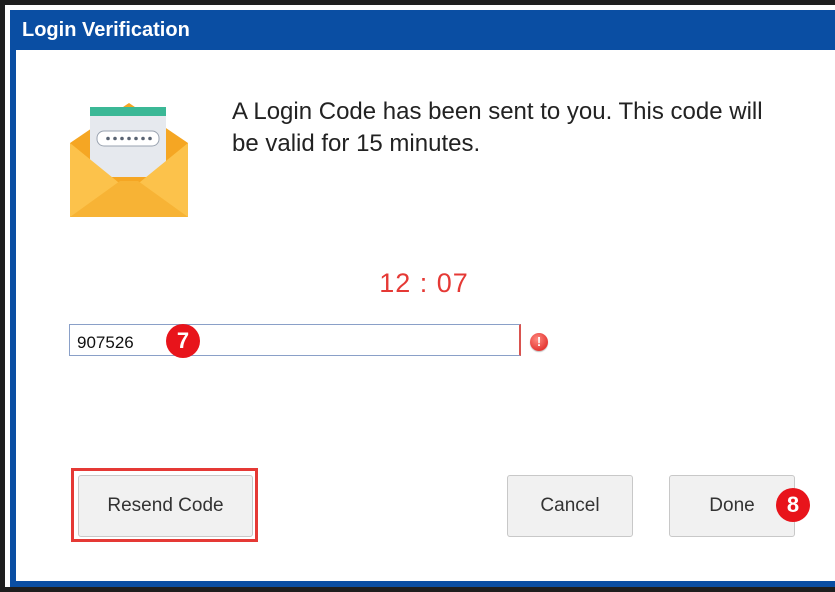 Image resolution: width=835 pixels, height=592 pixels. I want to click on step-badge-7: 7, so click(183, 341).